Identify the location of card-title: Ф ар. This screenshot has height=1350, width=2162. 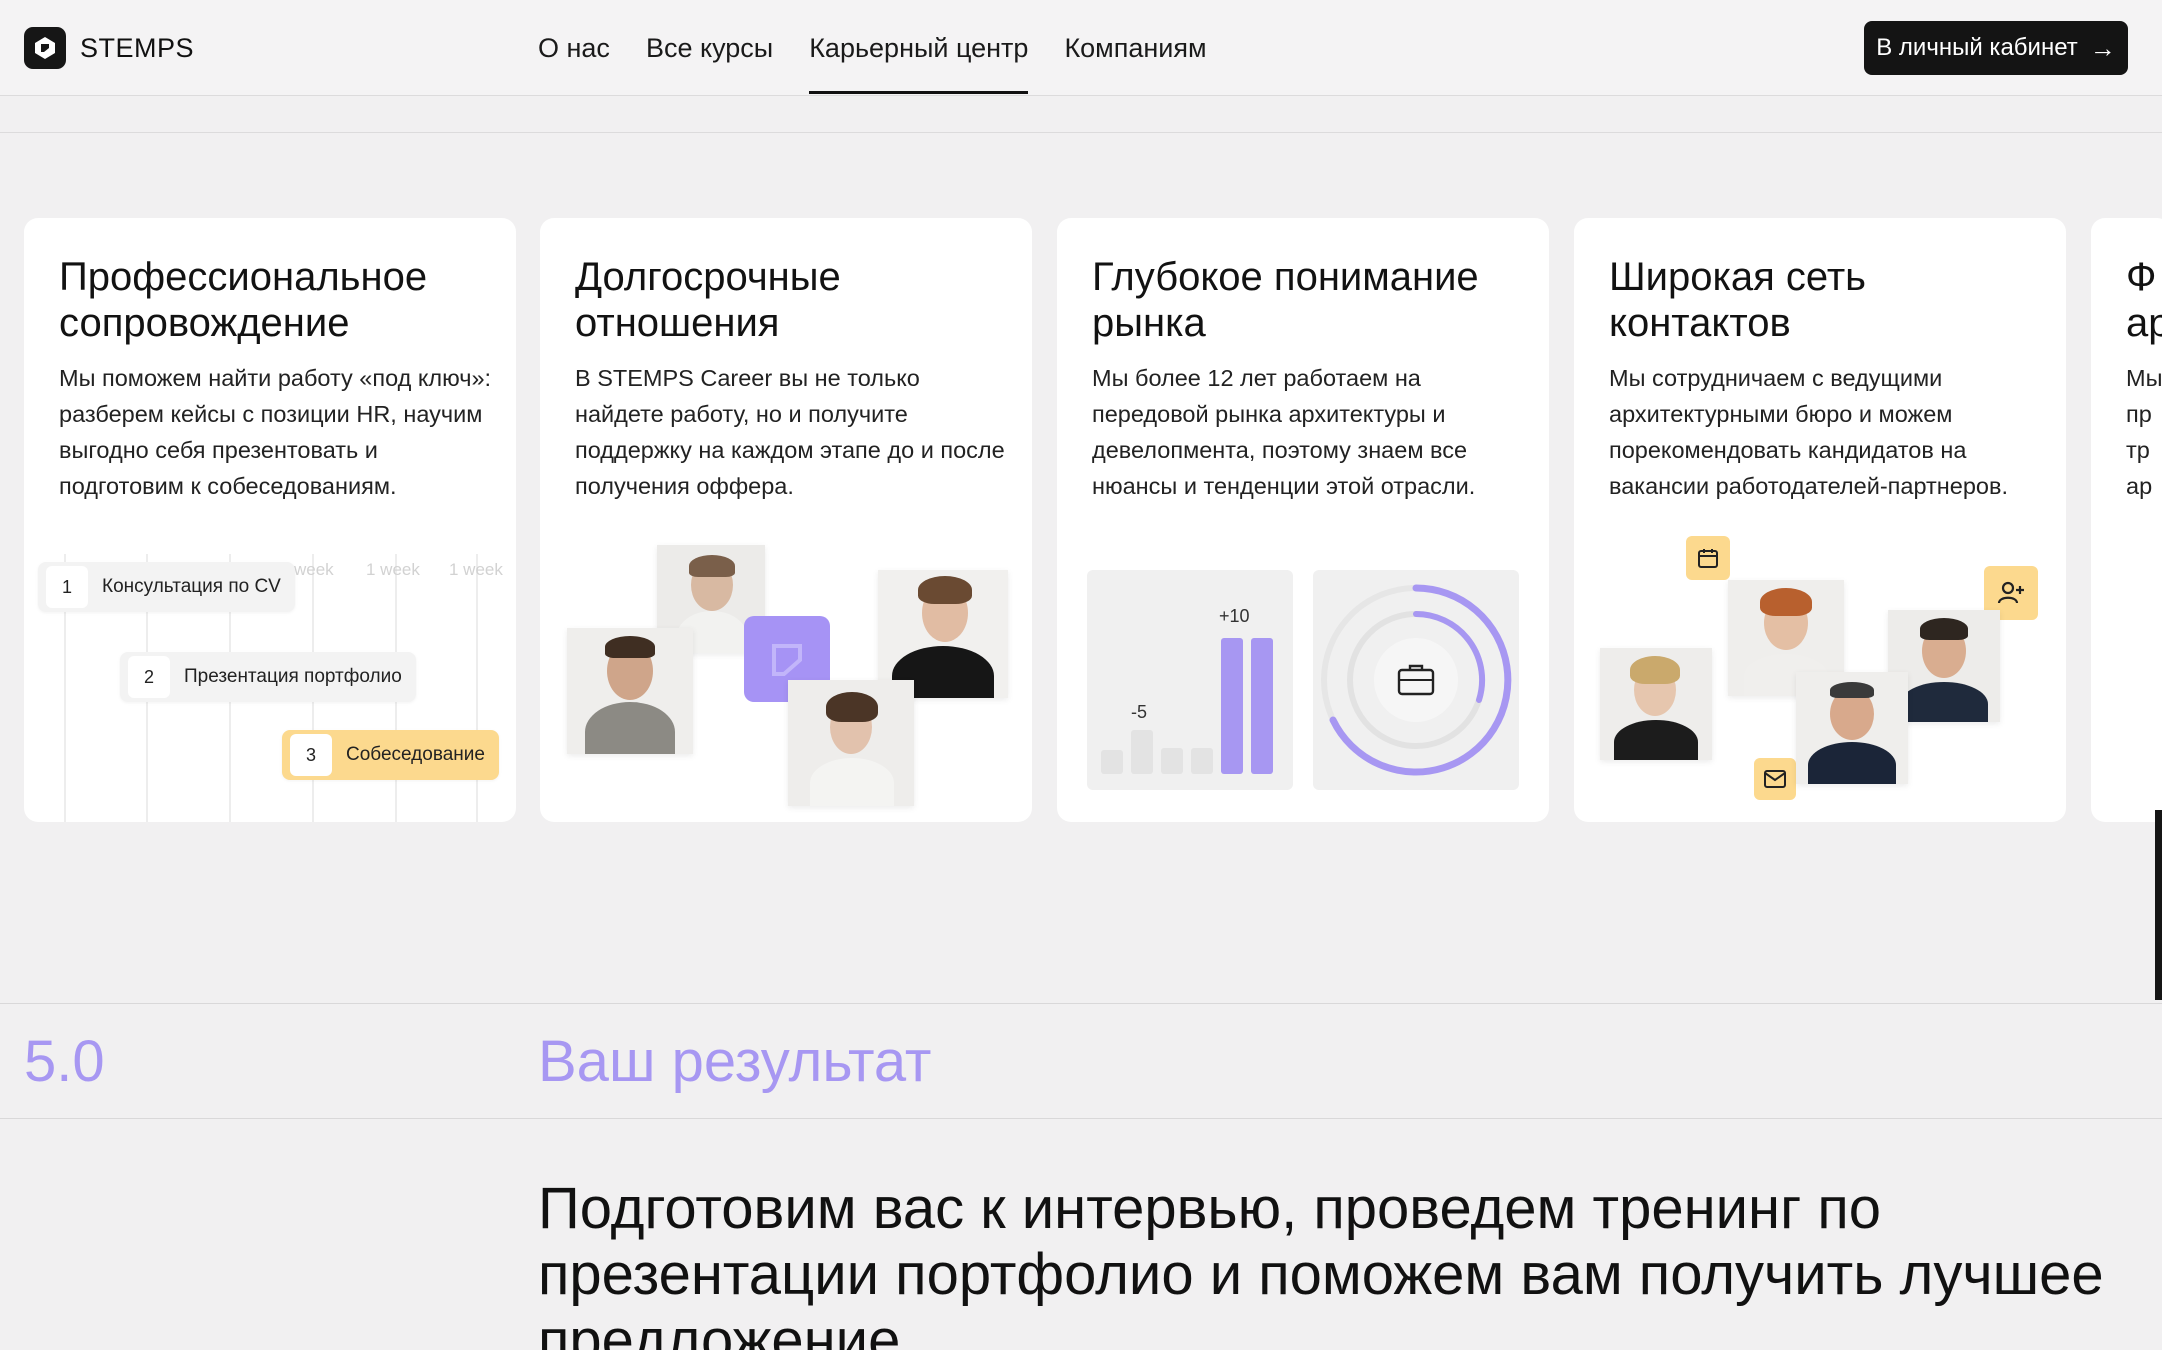
(2144, 300).